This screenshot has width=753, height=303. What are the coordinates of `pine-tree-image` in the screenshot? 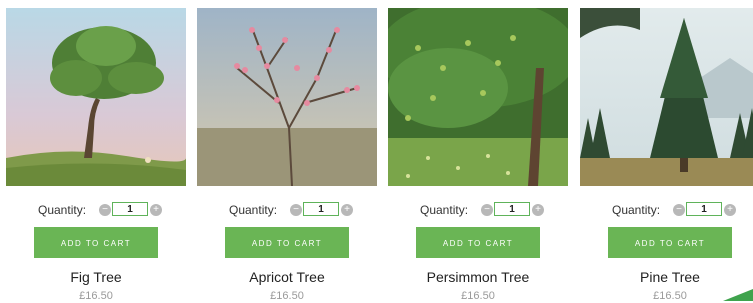 It's located at (666, 97).